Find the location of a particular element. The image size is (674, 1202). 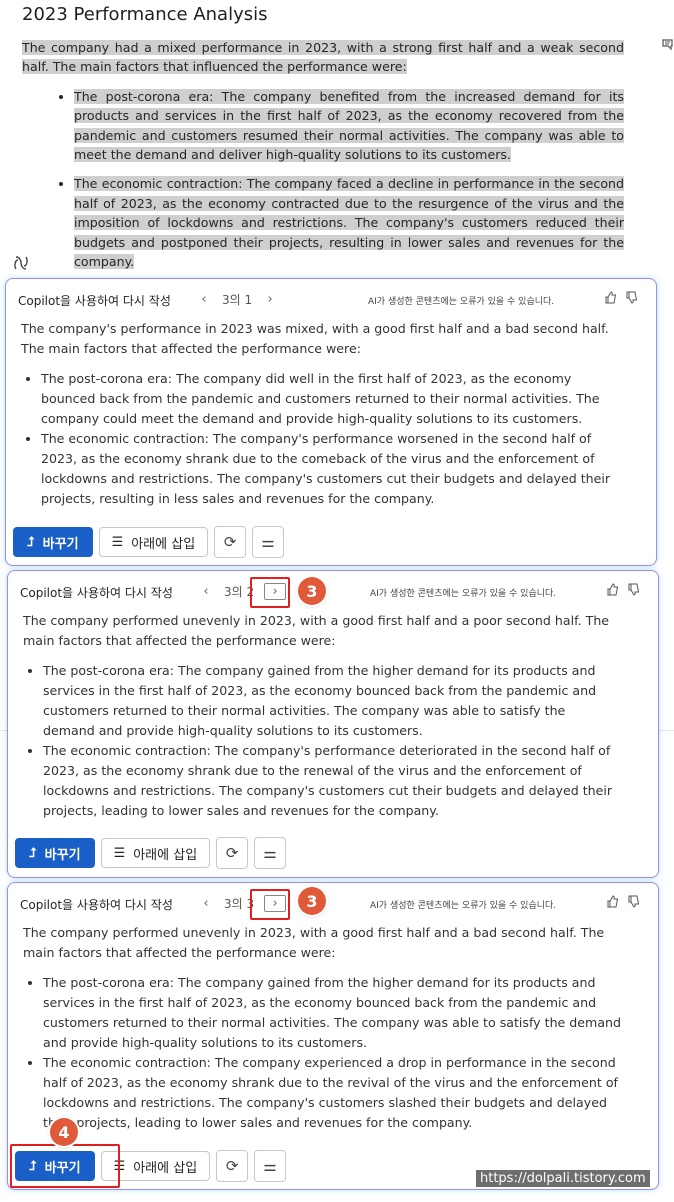

next-arrow-icon: › is located at coordinates (270, 299).